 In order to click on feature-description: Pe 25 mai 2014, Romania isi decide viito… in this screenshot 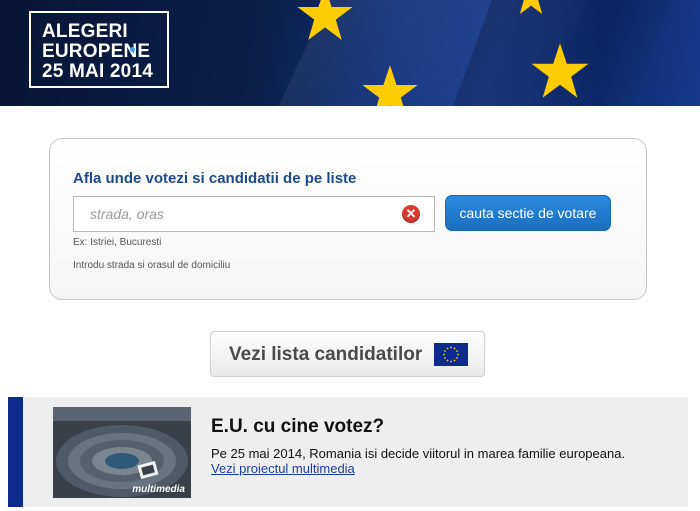, I will do `click(418, 453)`.